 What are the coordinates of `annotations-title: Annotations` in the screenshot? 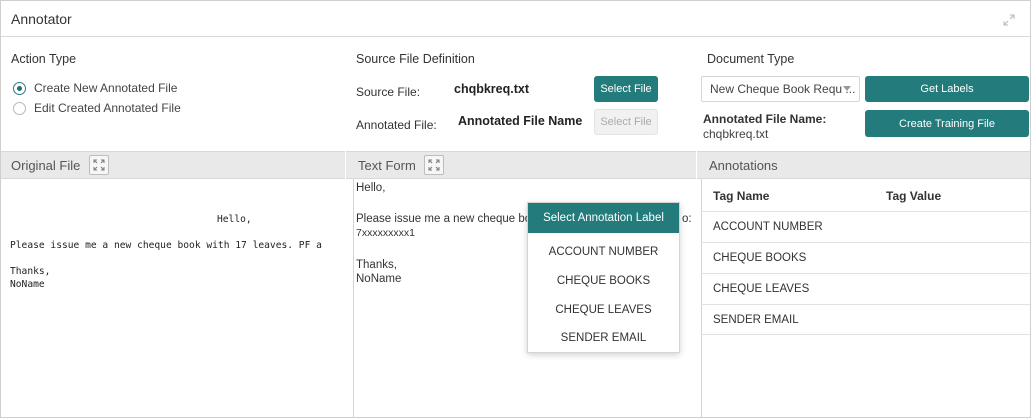 It's located at (743, 165).